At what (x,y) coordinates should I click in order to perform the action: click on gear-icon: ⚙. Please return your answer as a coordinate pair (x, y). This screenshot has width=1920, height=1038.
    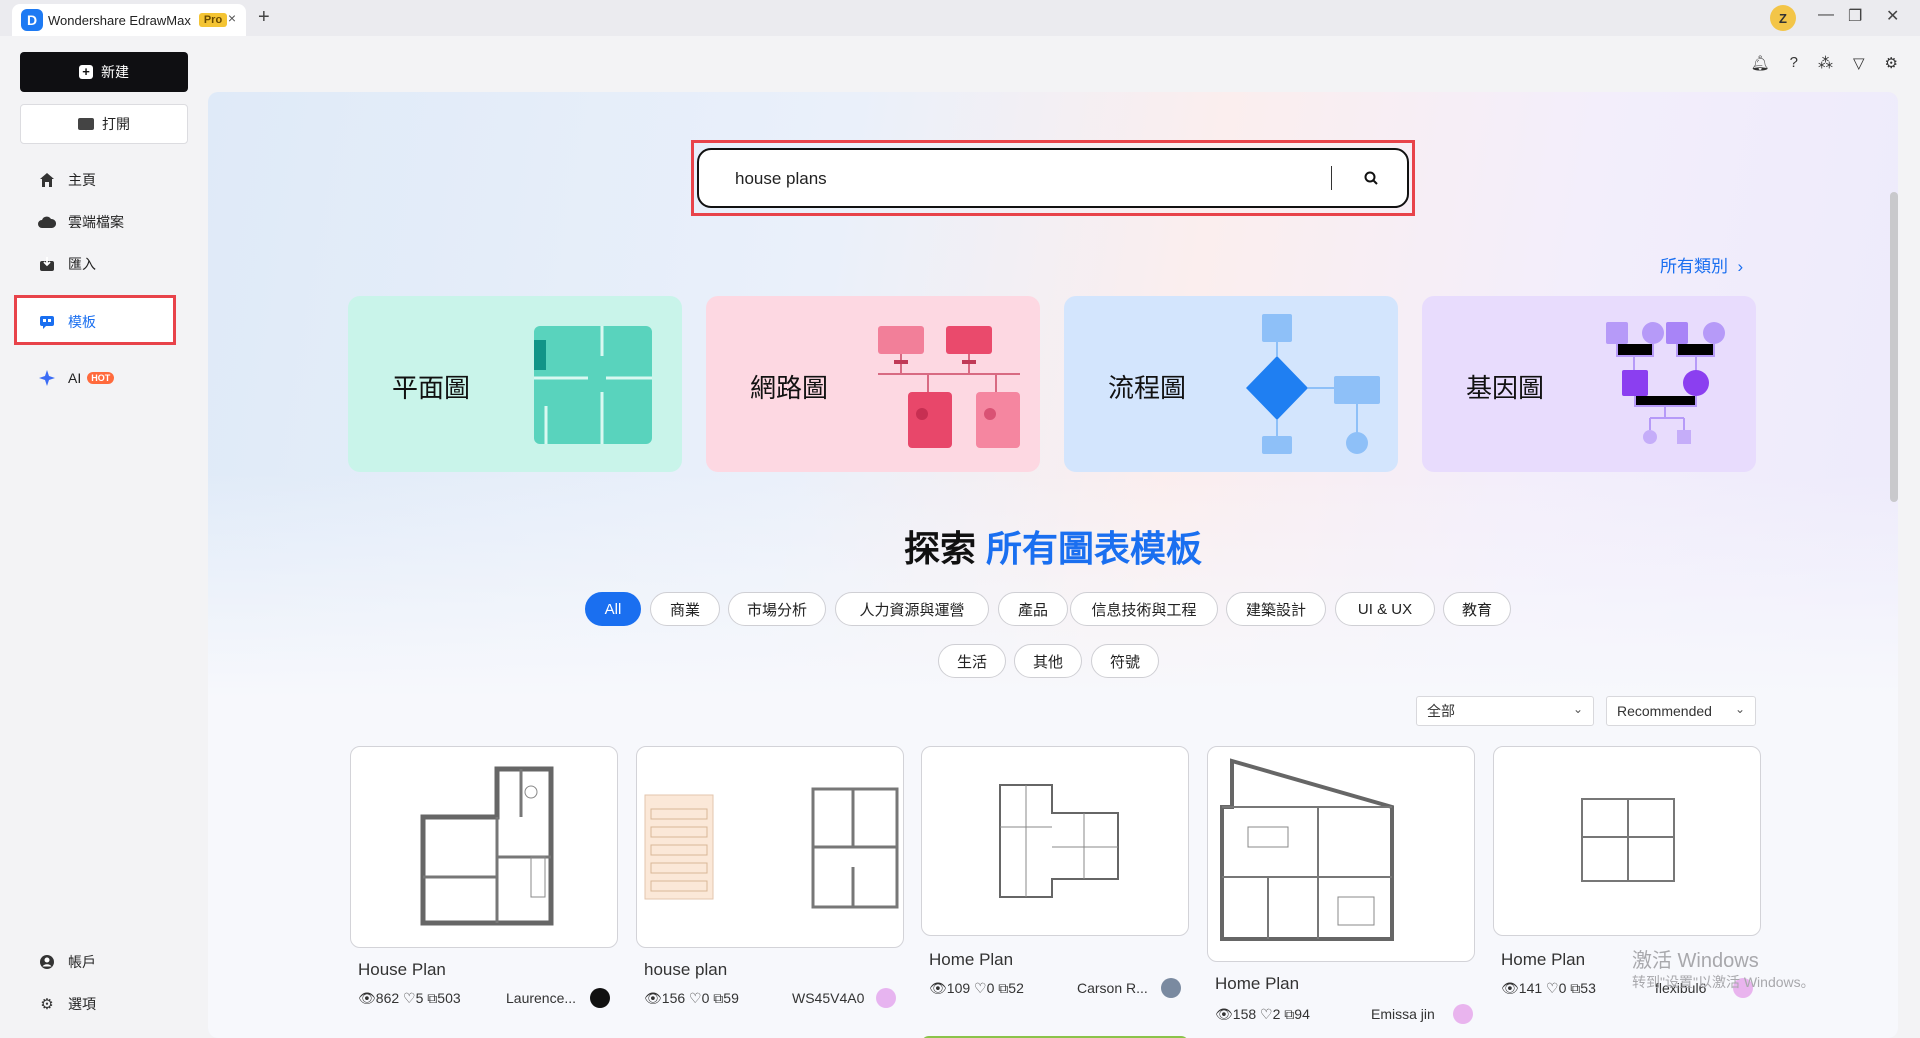
    Looking at the image, I should click on (47, 1004).